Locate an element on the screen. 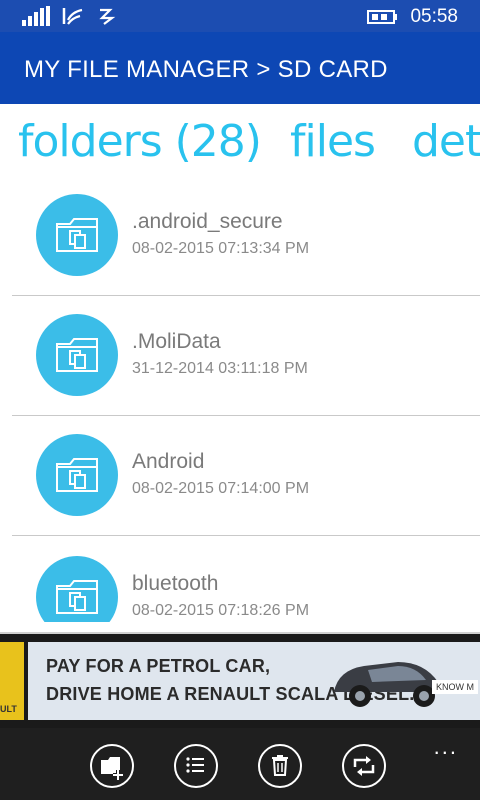  folder-name: bluetooth is located at coordinates (175, 583).